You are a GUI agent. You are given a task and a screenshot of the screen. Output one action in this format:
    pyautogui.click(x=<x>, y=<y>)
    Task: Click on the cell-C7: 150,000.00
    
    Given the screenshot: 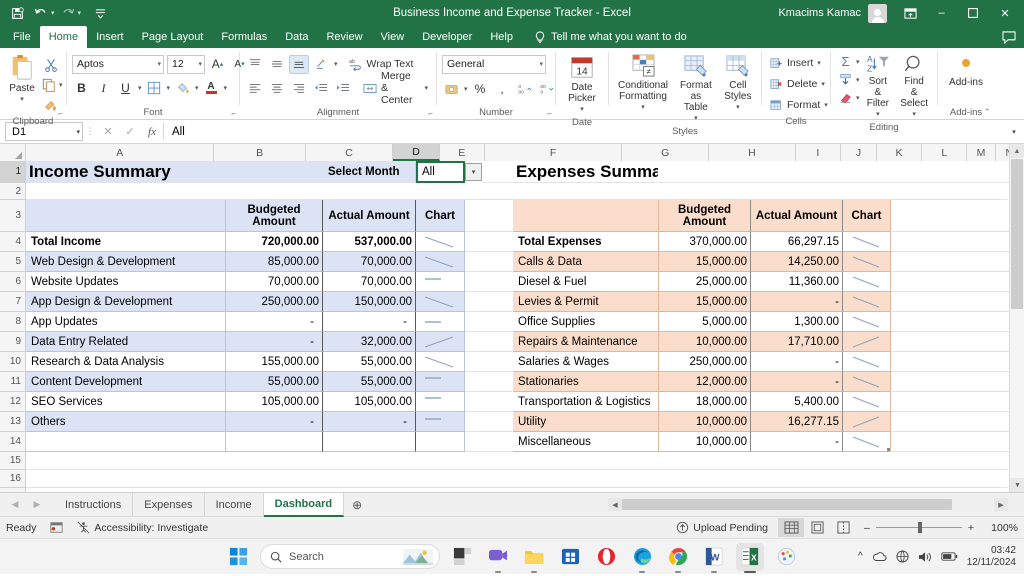 What is the action you would take?
    pyautogui.click(x=369, y=302)
    